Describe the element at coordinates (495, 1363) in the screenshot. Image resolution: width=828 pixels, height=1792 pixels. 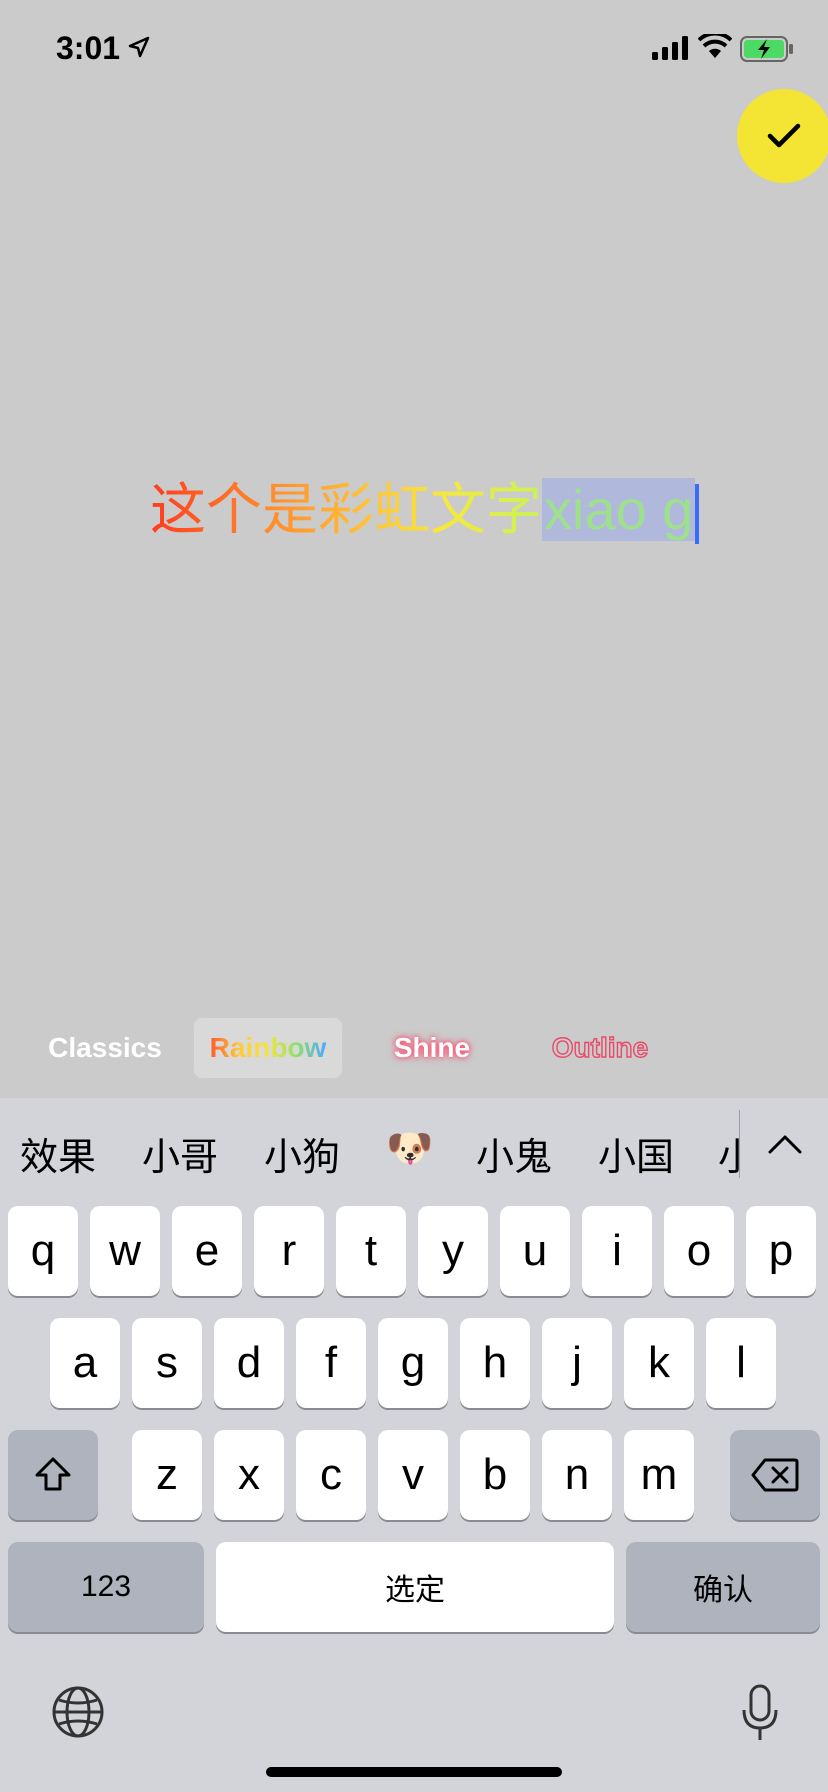
I see `key-h: h` at that location.